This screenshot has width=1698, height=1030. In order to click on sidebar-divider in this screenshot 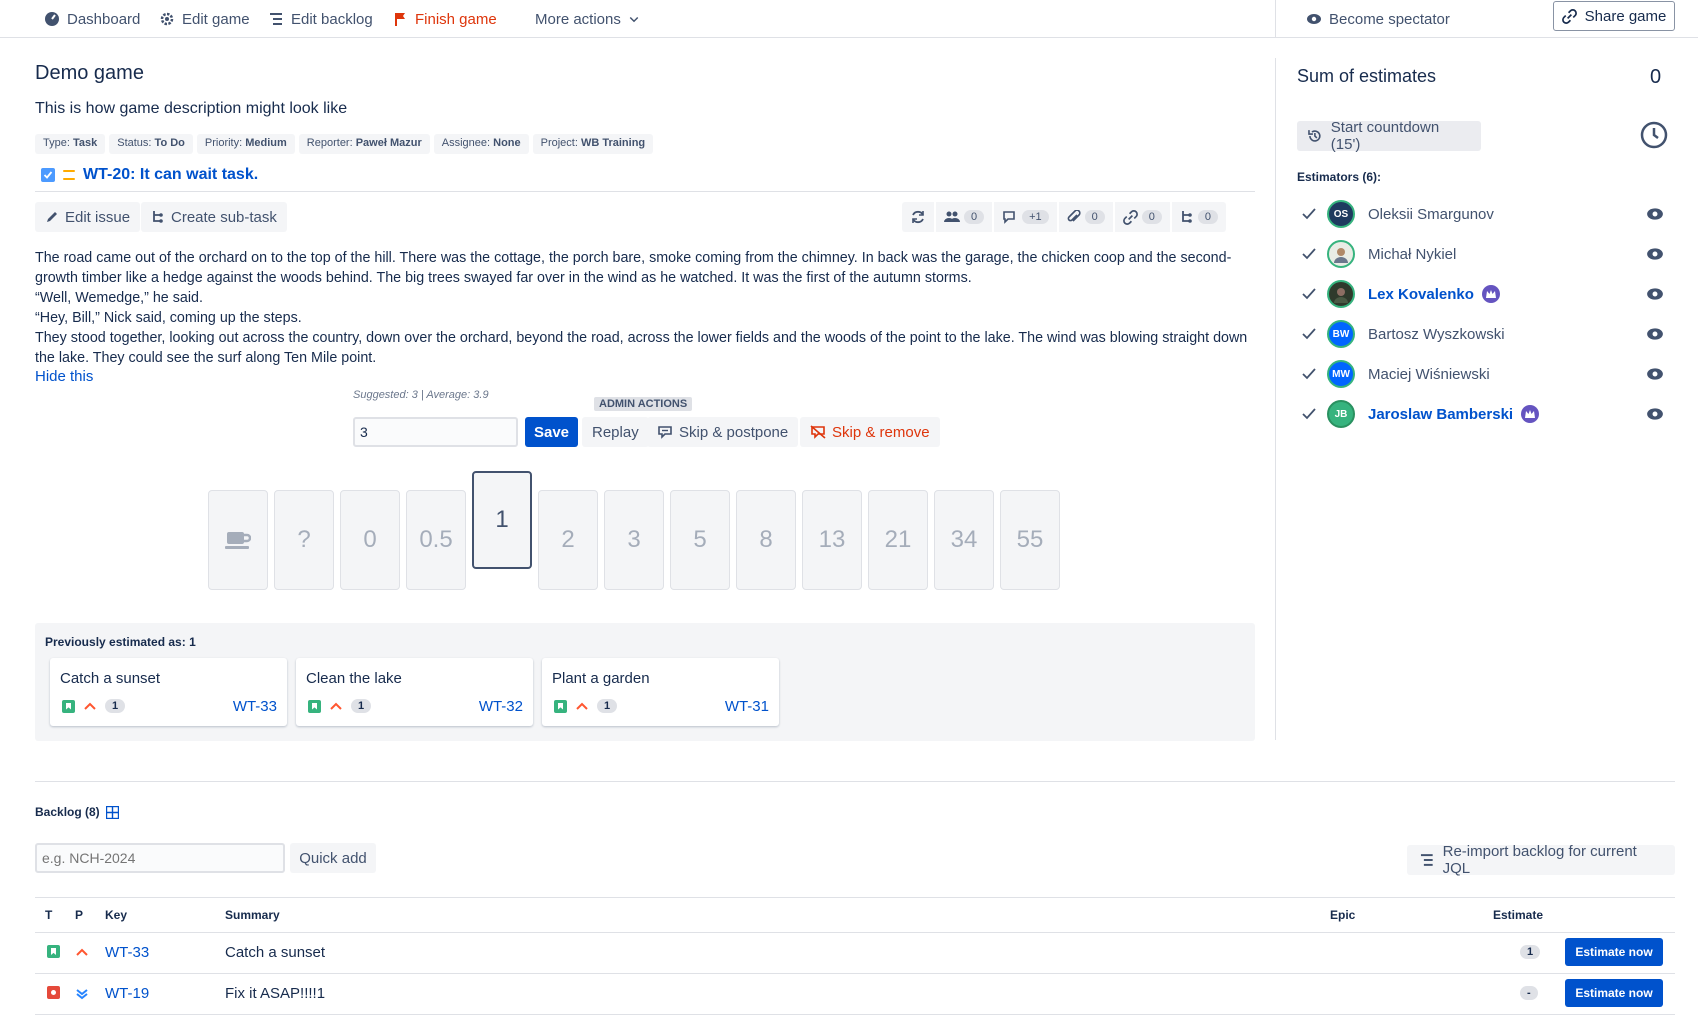, I will do `click(1275, 399)`.